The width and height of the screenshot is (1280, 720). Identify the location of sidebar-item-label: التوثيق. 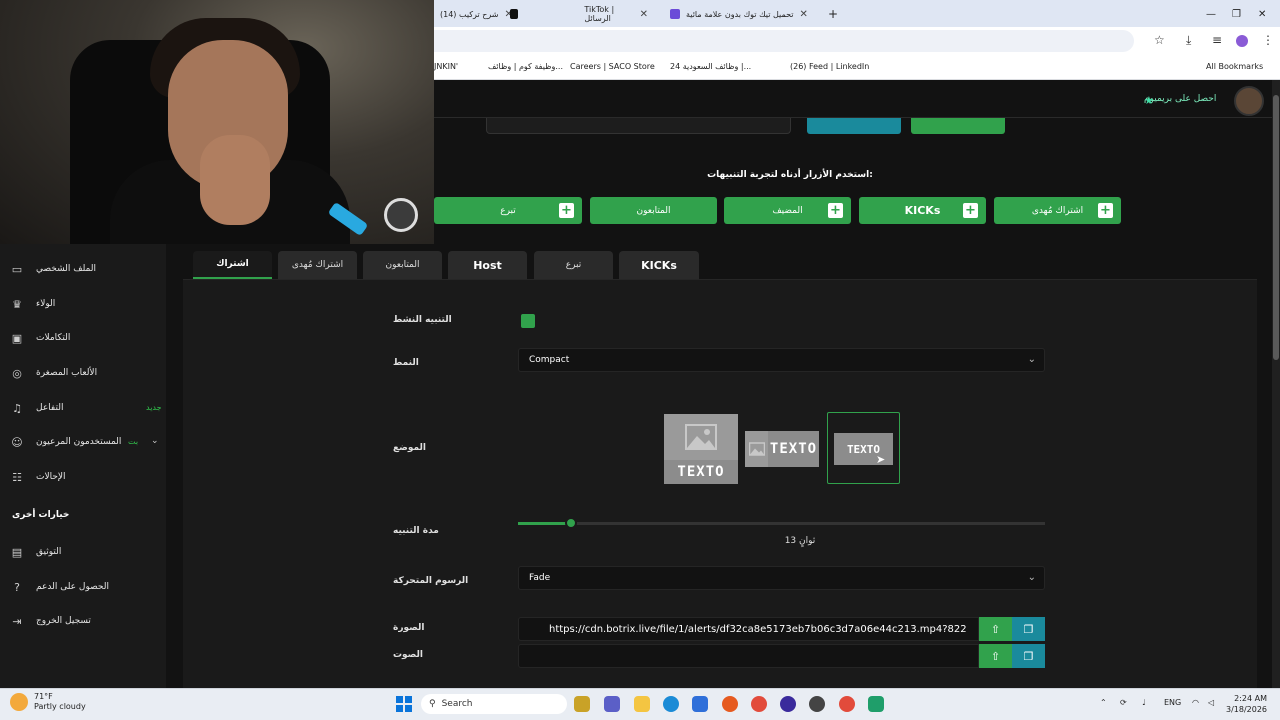
(49, 552).